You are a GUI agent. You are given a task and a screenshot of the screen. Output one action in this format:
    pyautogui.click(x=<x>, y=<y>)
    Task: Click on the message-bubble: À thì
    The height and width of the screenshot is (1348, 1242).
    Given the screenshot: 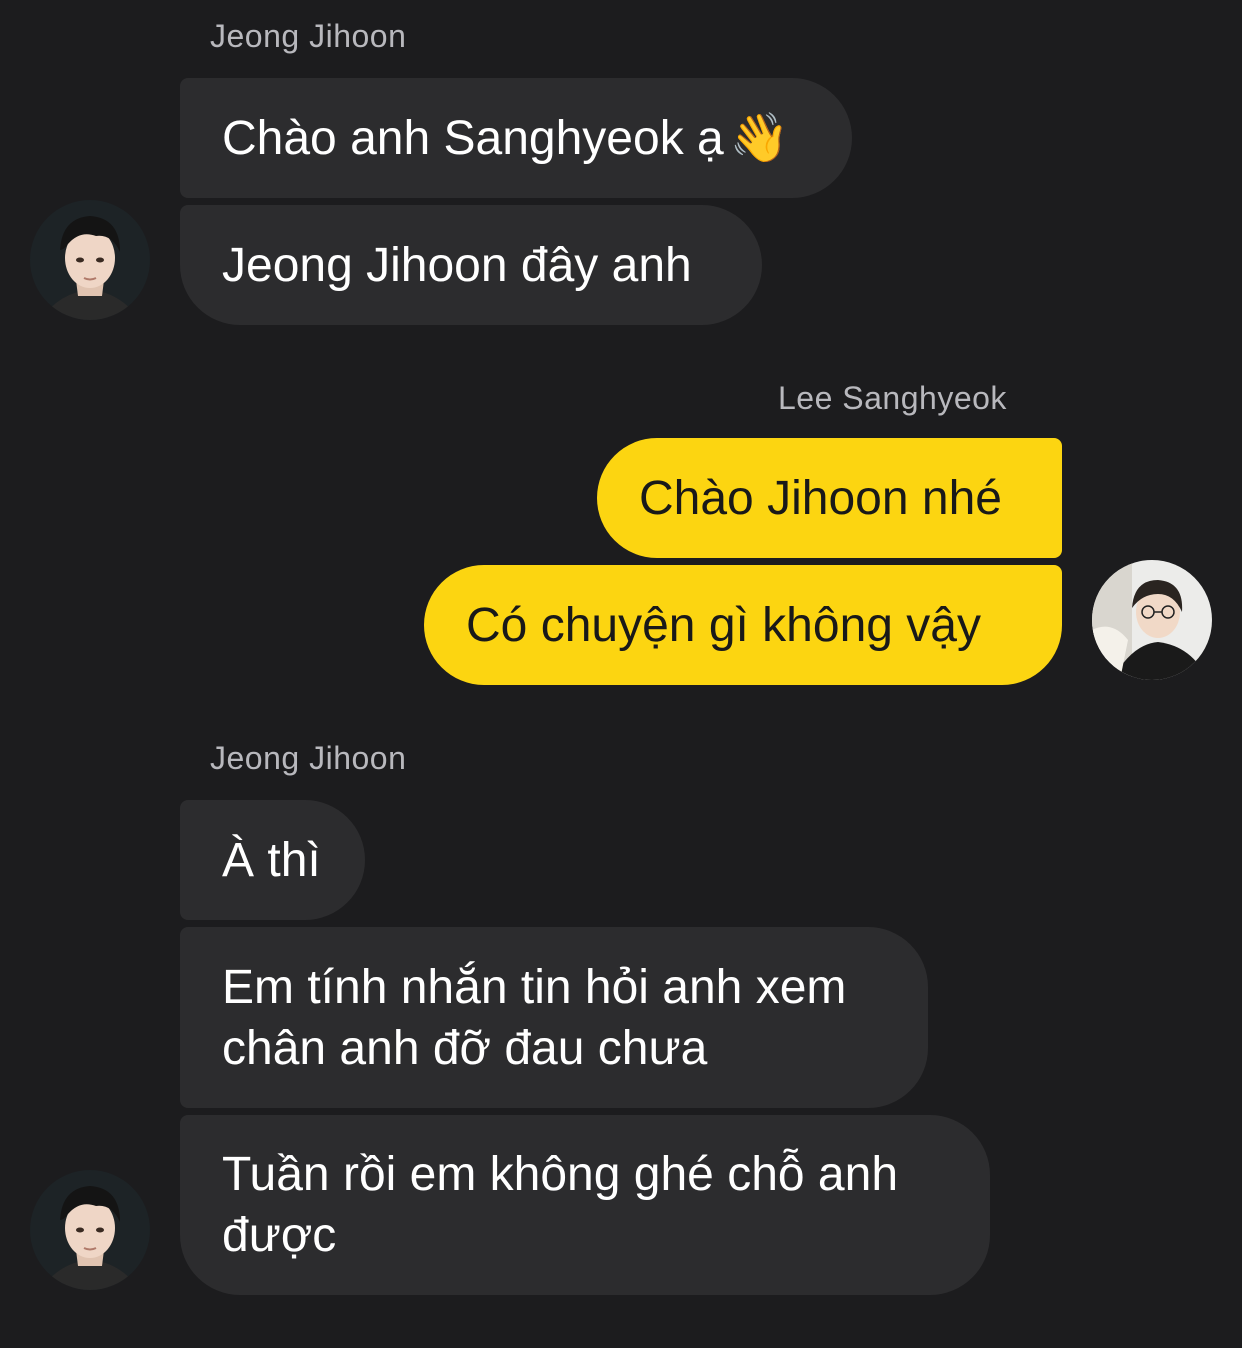 What is the action you would take?
    pyautogui.click(x=272, y=860)
    